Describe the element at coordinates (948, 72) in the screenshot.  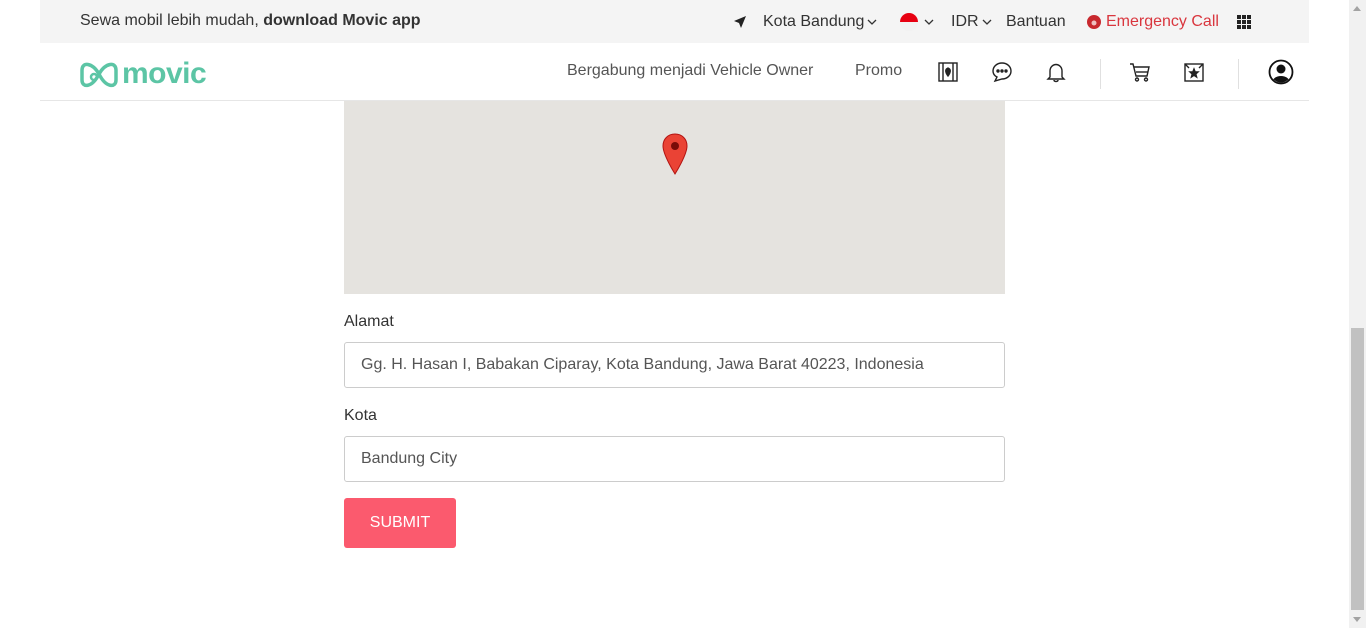
I see `map-icon` at that location.